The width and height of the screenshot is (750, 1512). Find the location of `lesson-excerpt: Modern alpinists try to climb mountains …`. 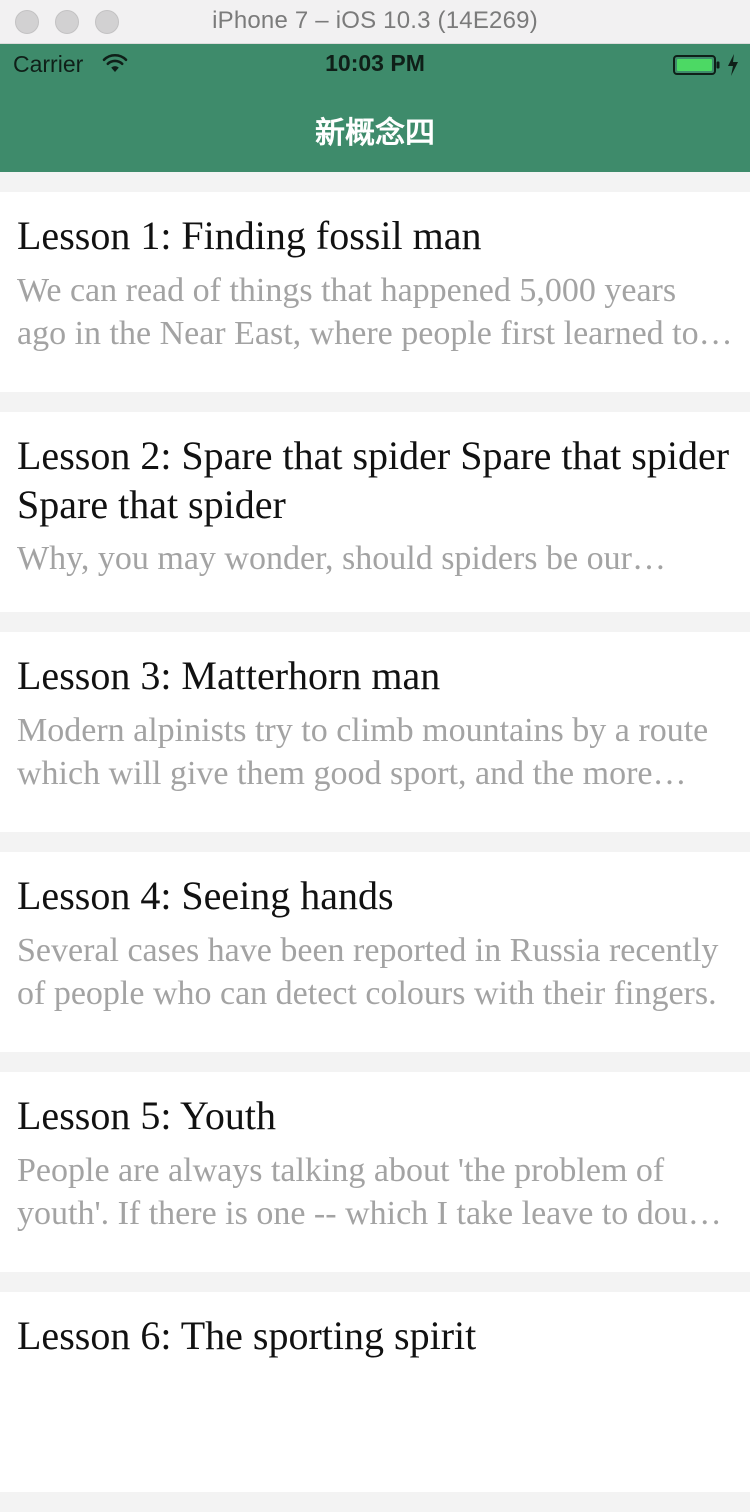

lesson-excerpt: Modern alpinists try to climb mountains … is located at coordinates (363, 752).